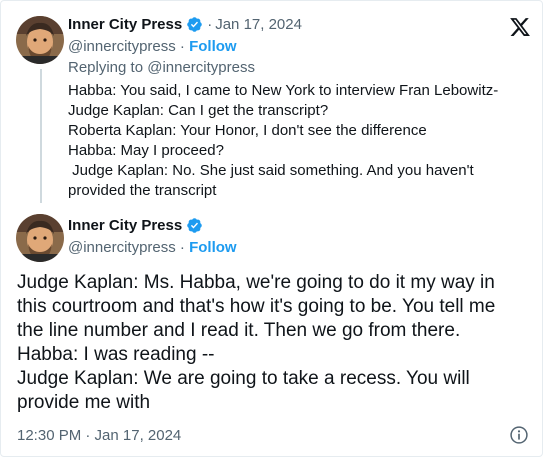 This screenshot has height=457, width=543. I want to click on tweet-date: Jan 17, 2024, so click(258, 24).